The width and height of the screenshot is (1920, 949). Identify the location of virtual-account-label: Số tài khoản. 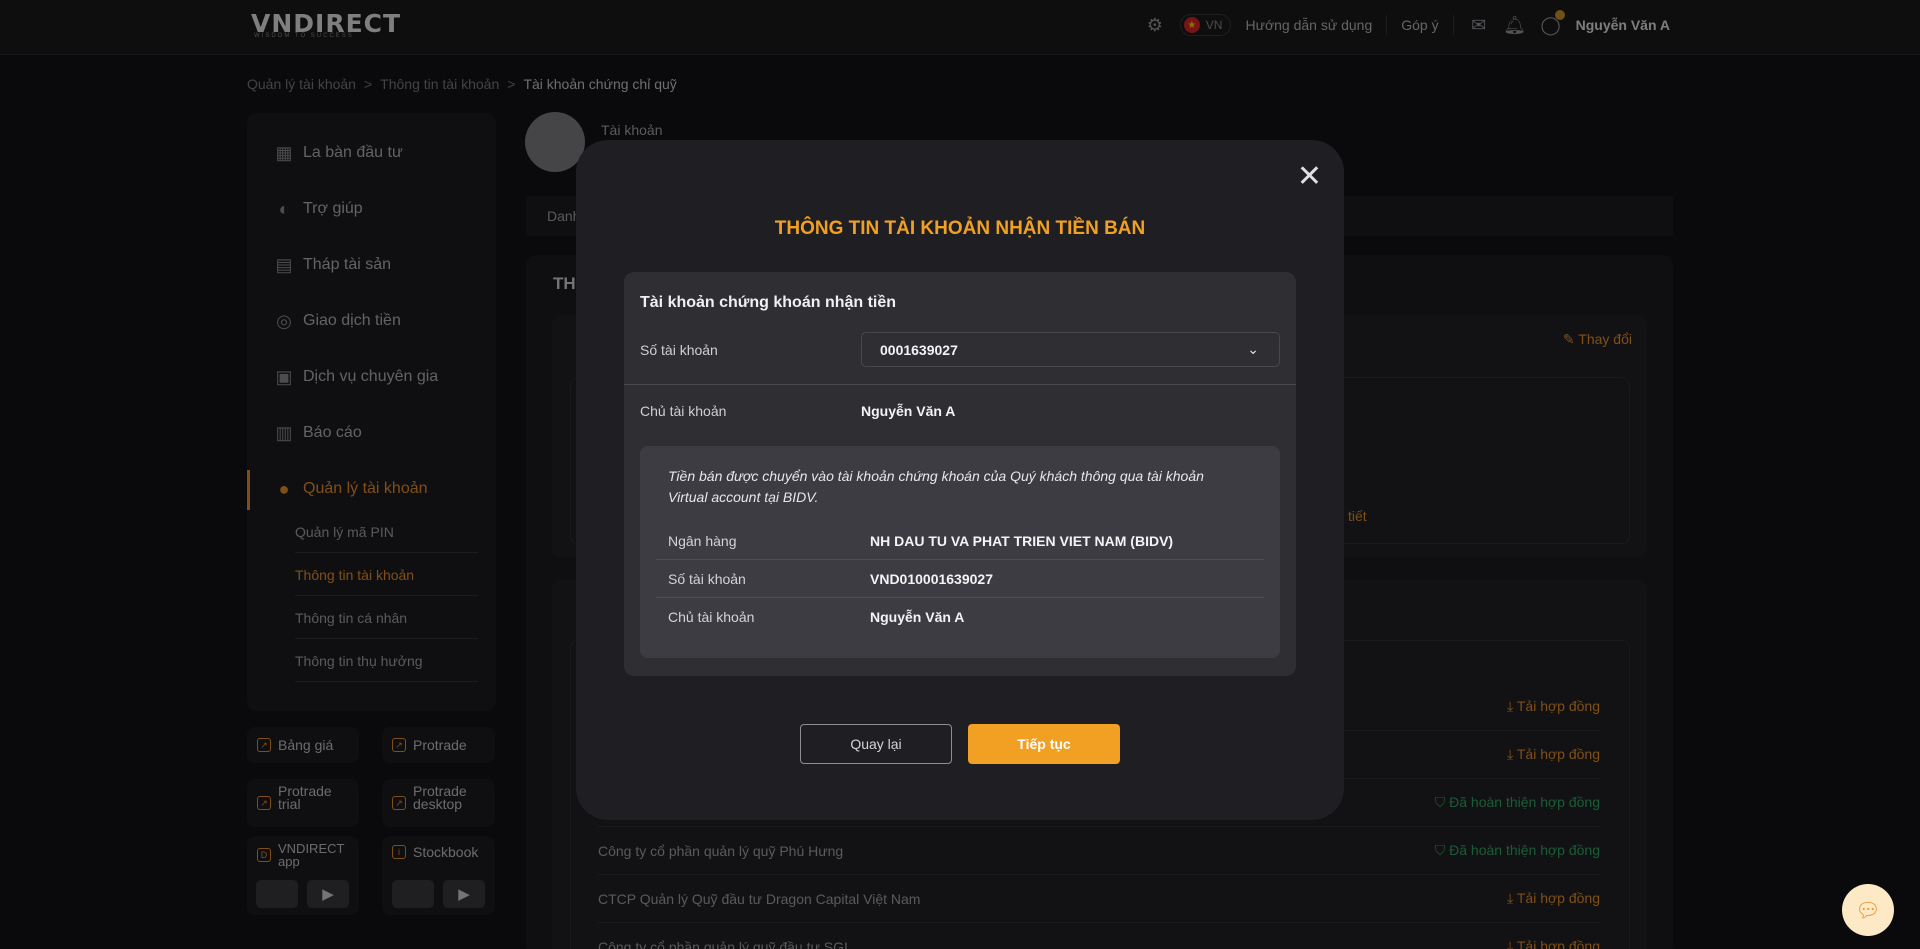
(707, 579).